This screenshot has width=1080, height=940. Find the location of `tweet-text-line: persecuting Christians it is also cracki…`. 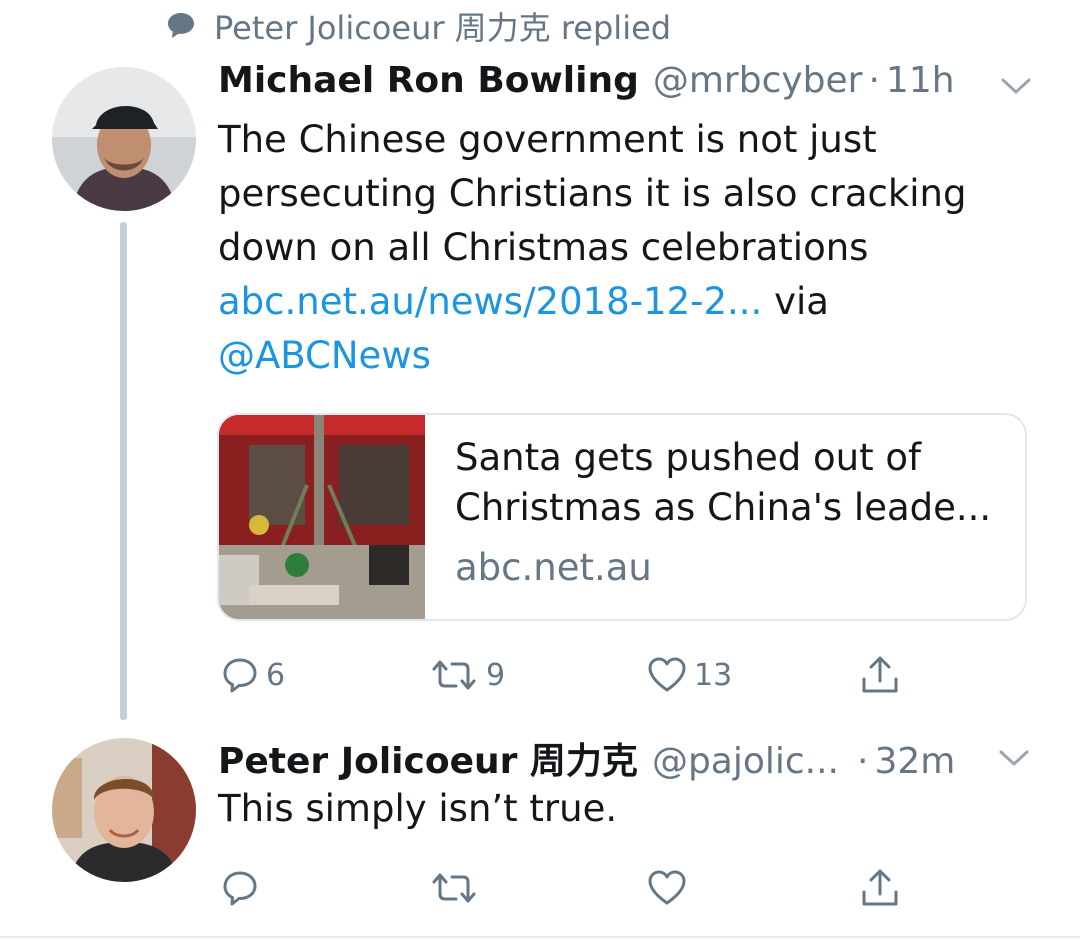

tweet-text-line: persecuting Christians it is also cracki… is located at coordinates (592, 193).